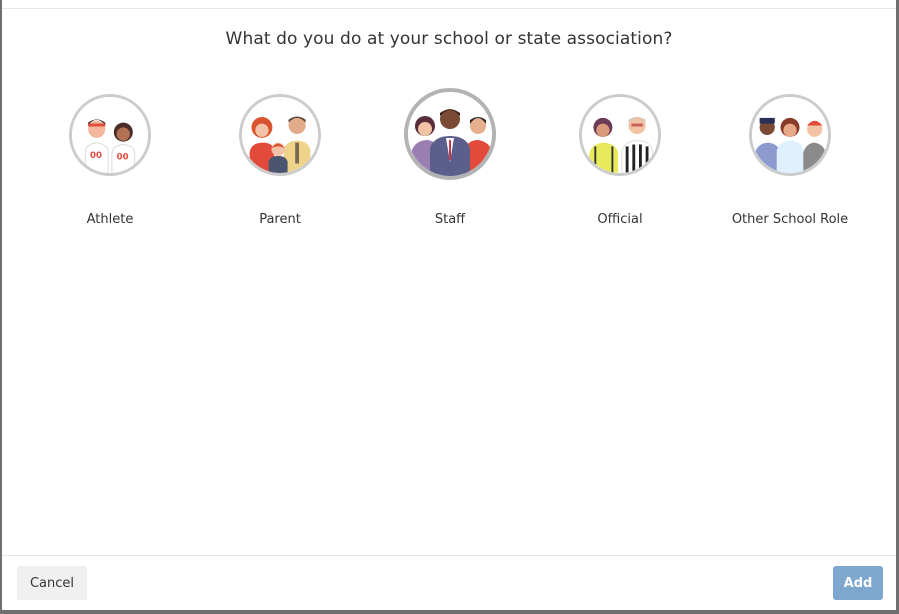  What do you see at coordinates (280, 219) in the screenshot?
I see `role-label-parent: Parent` at bounding box center [280, 219].